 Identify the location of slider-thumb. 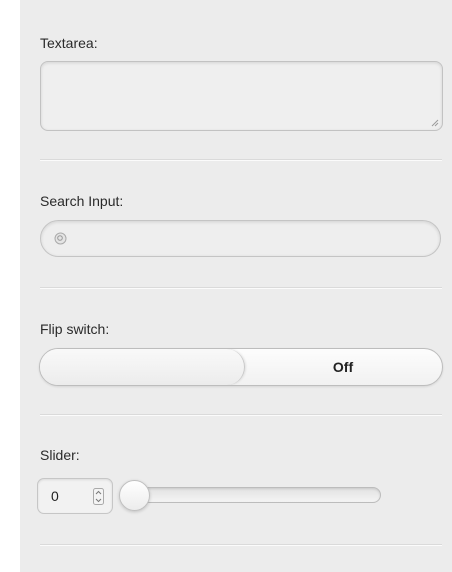
(134, 495).